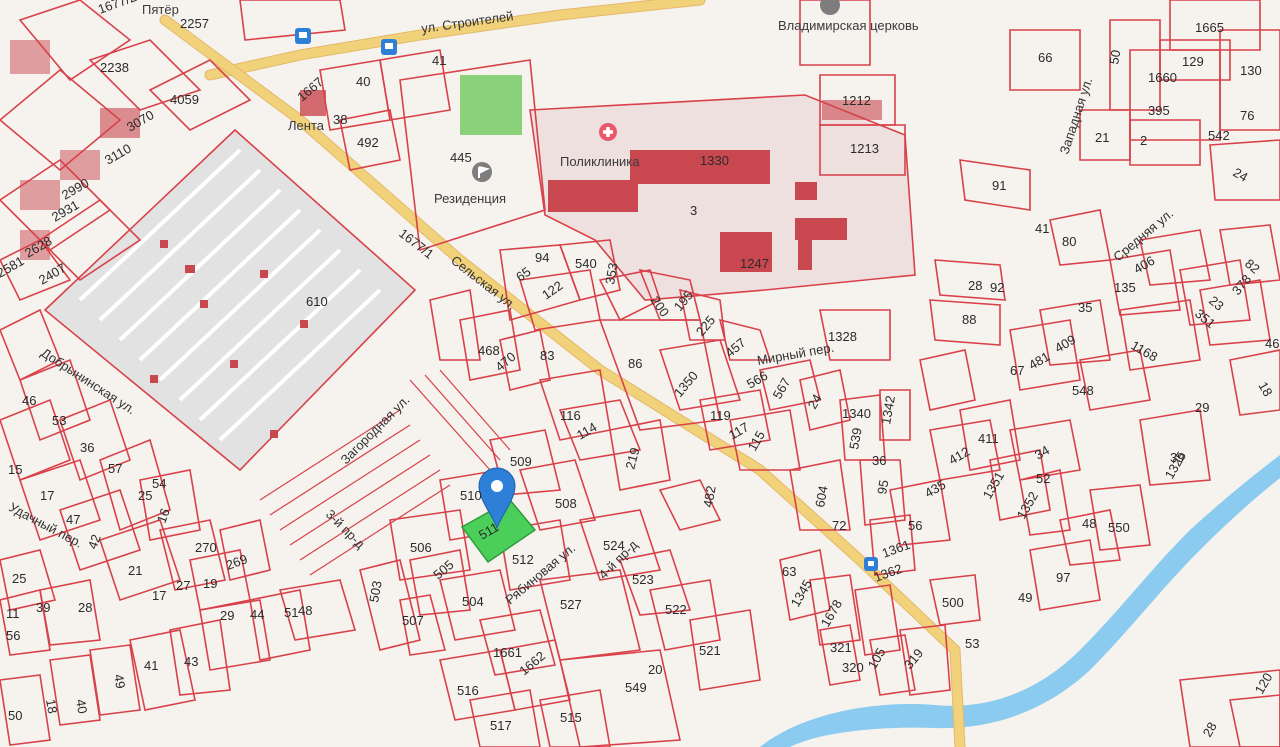 This screenshot has height=747, width=1280. Describe the element at coordinates (305, 610) in the screenshot. I see `svg-text: 48` at that location.